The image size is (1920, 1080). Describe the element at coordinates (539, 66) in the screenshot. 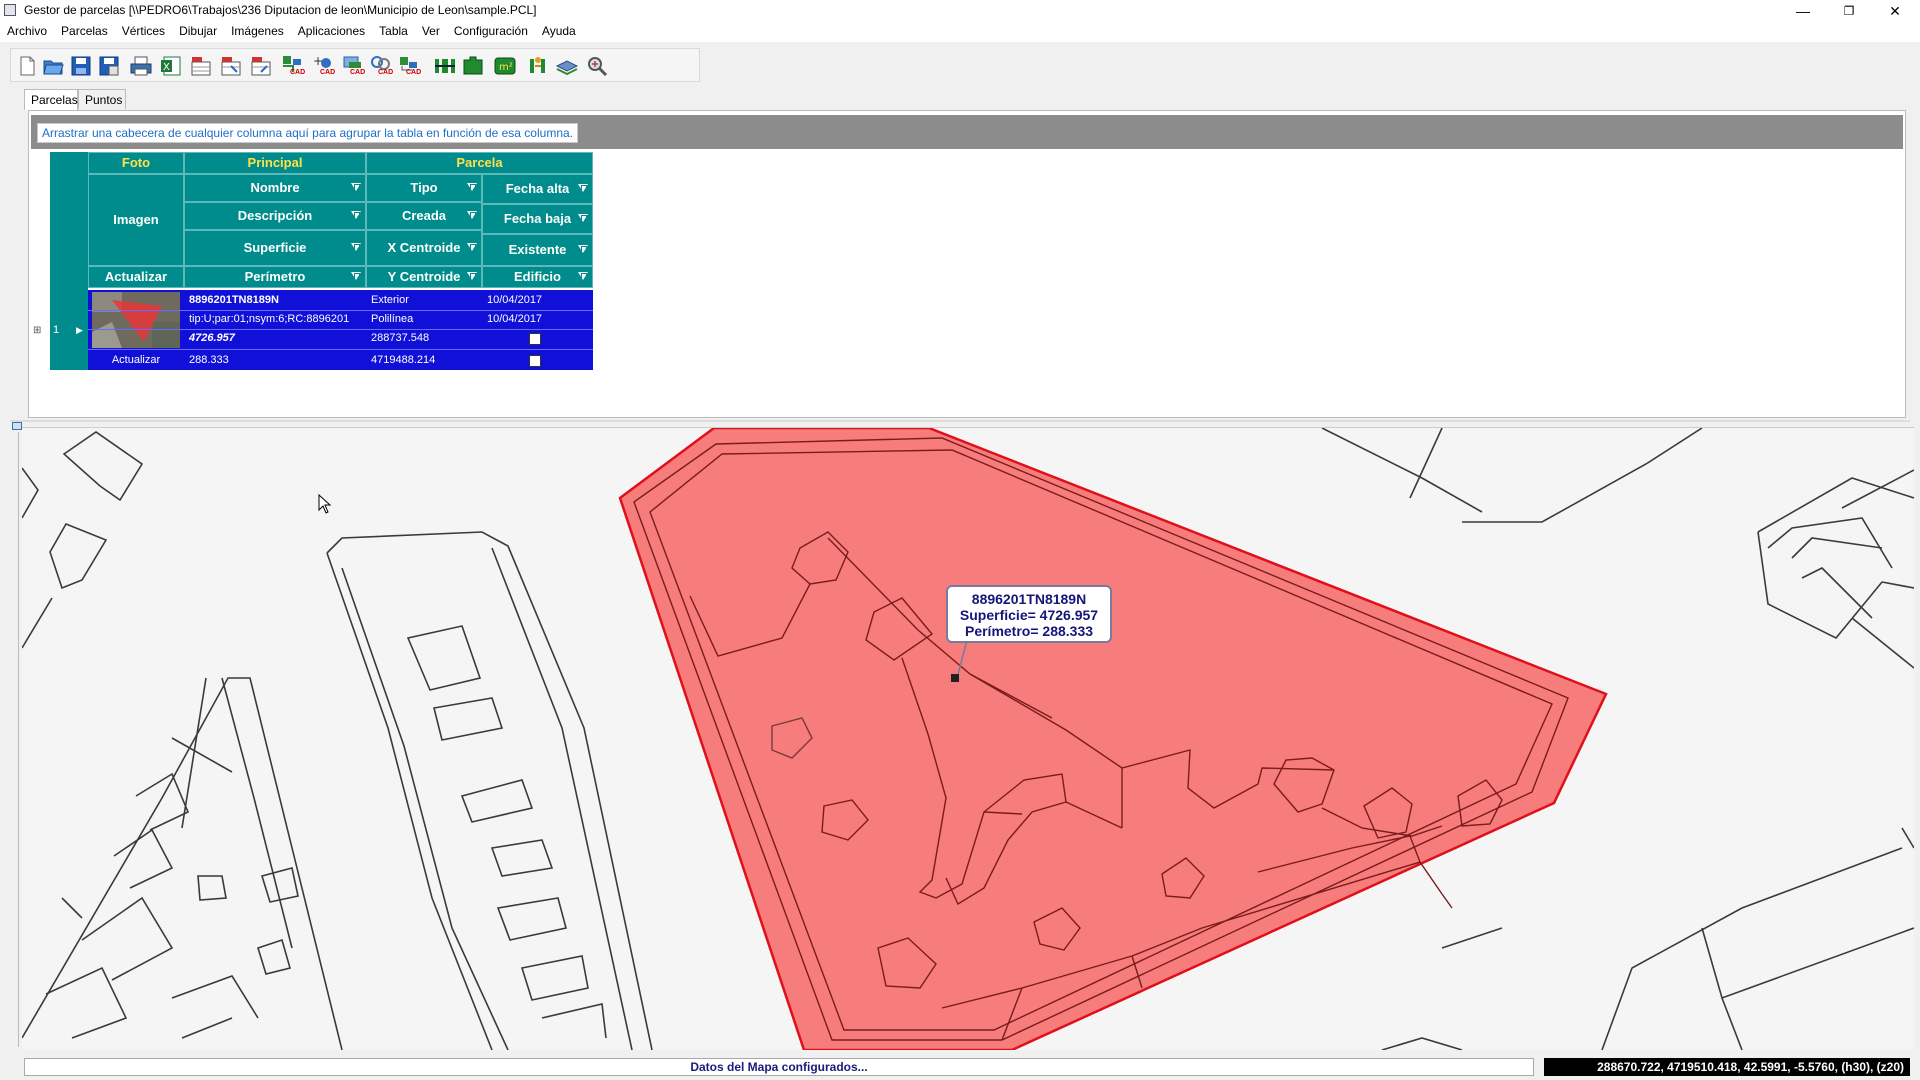

I see `split-tool-icon` at that location.